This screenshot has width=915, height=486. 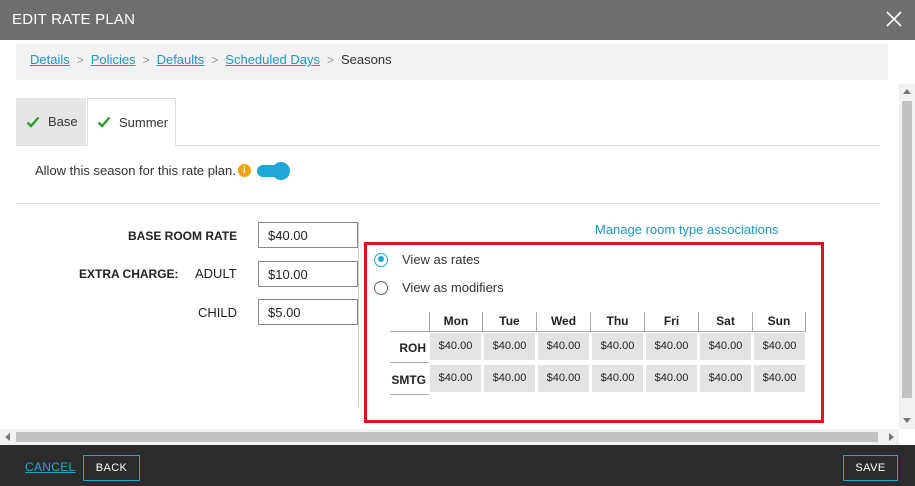 I want to click on room-type-label: SMTG, so click(x=408, y=380).